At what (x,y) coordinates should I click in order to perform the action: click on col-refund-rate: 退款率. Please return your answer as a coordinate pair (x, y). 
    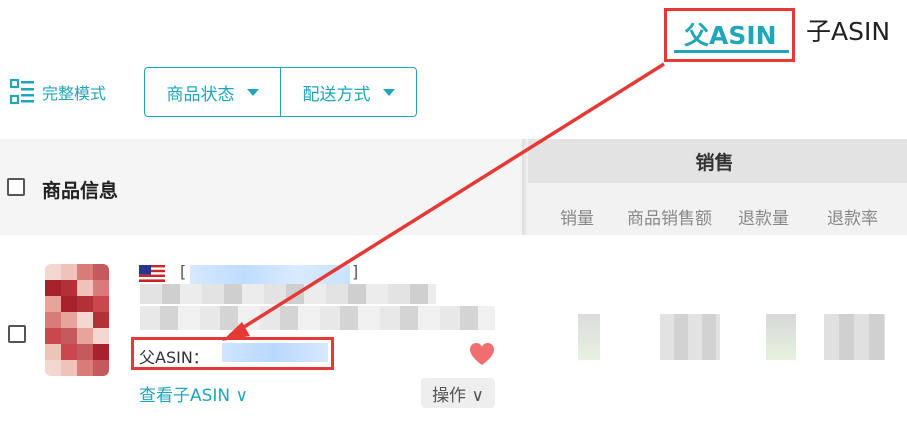
    Looking at the image, I should click on (852, 216).